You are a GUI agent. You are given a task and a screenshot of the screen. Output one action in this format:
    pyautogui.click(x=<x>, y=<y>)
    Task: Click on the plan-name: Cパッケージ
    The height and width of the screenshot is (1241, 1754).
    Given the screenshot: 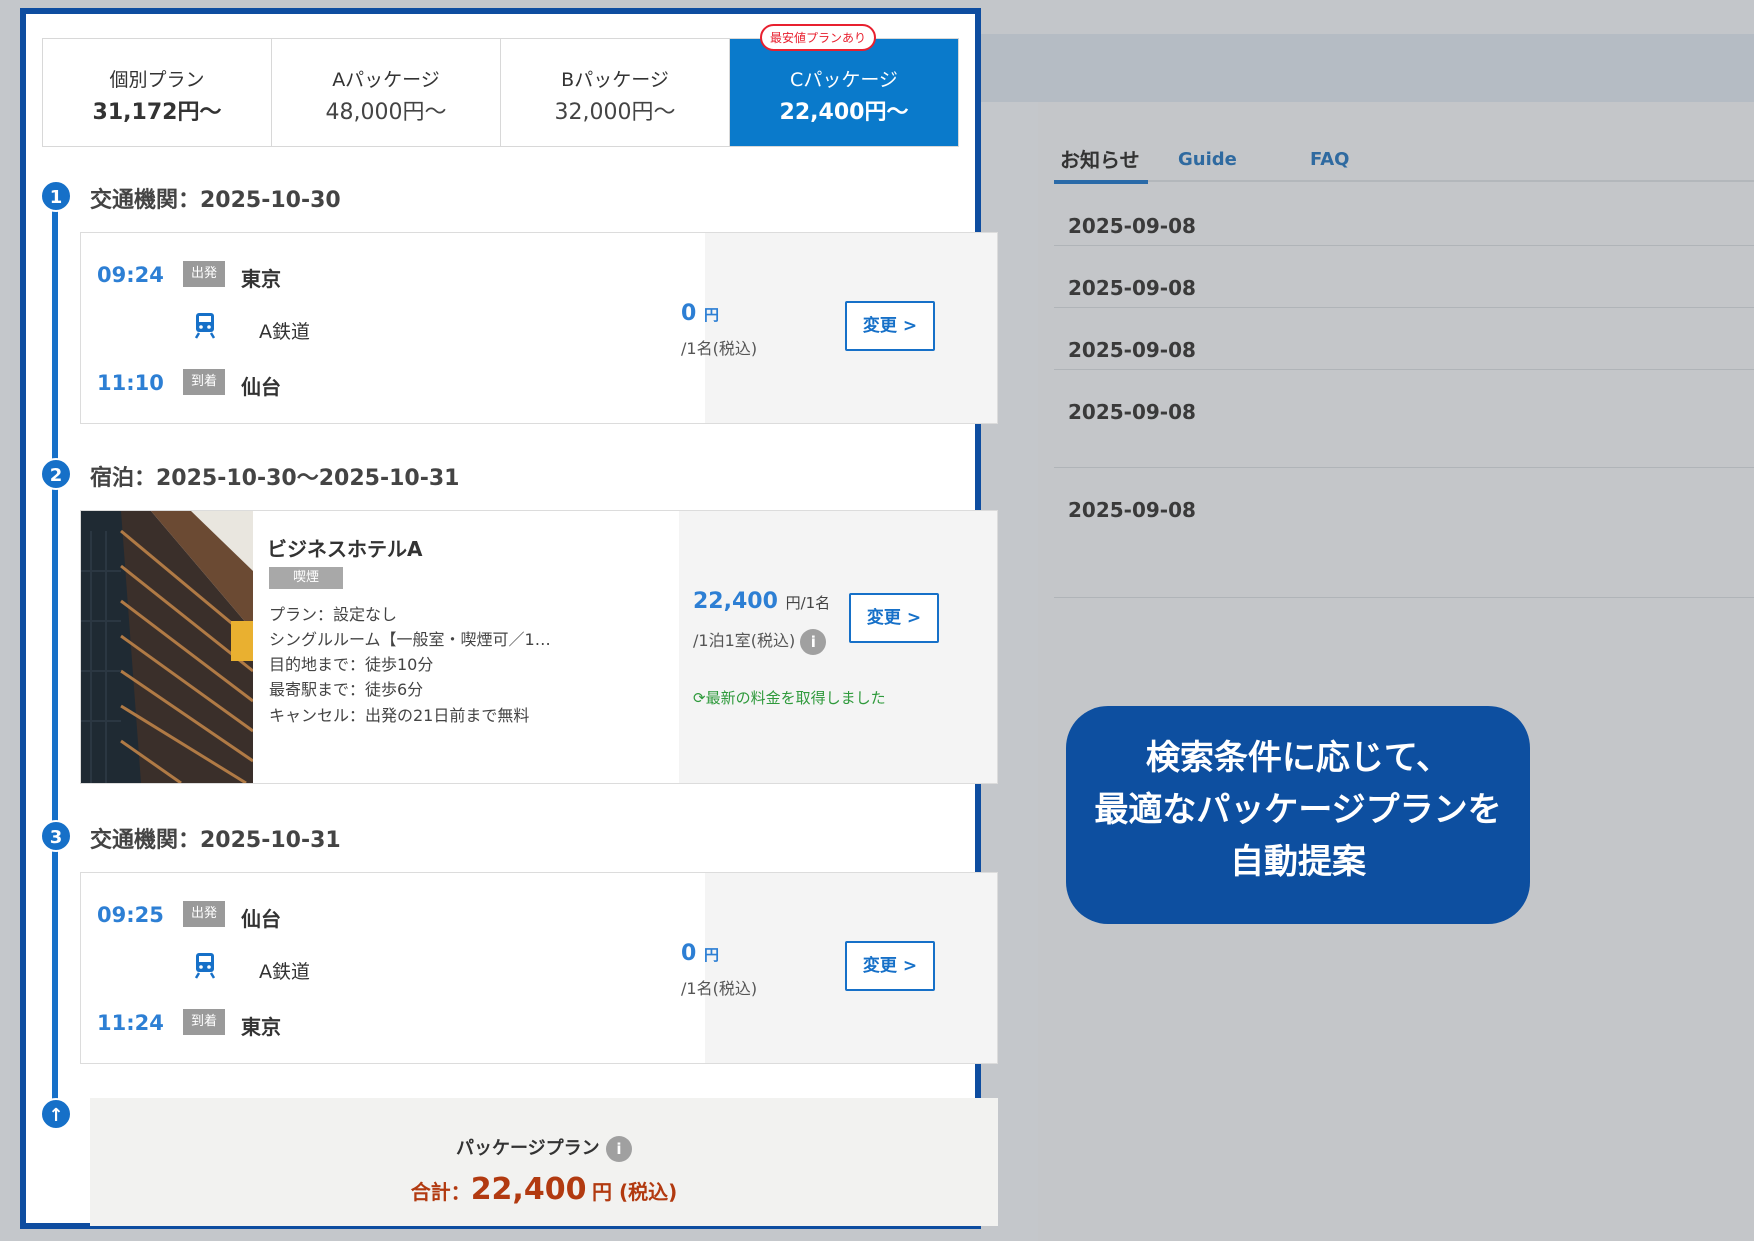 What is the action you would take?
    pyautogui.click(x=844, y=80)
    